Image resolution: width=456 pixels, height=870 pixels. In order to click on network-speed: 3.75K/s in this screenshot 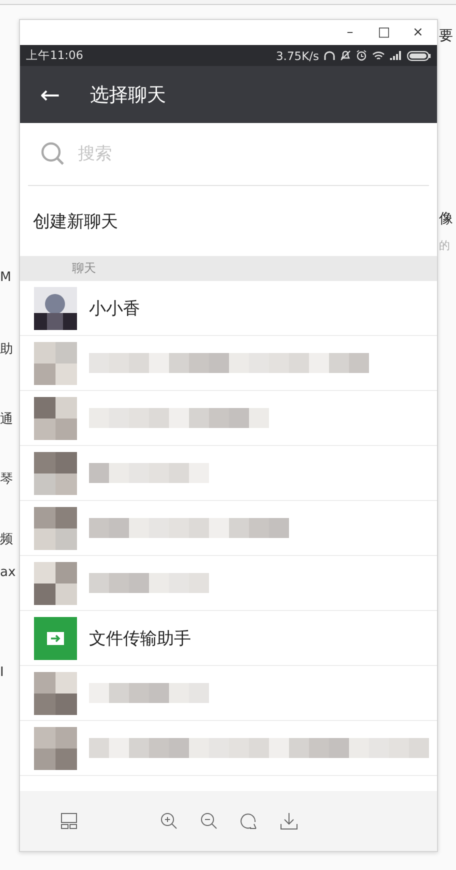, I will do `click(297, 55)`.